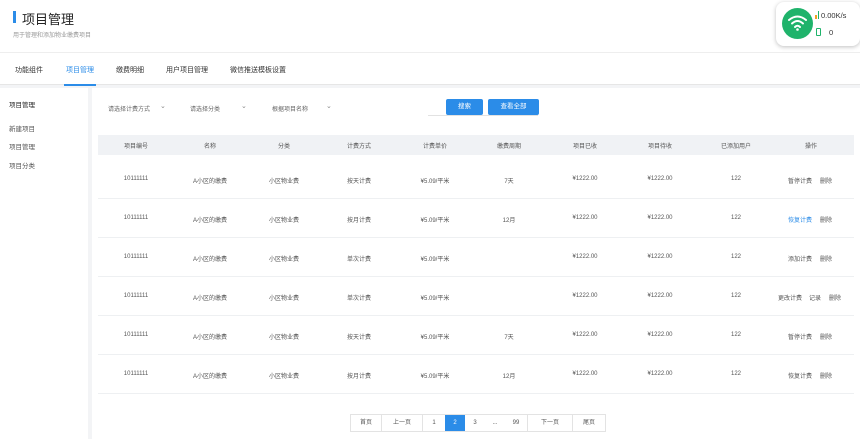 The width and height of the screenshot is (860, 439). I want to click on page-header: 项目管理 用于管理和添加物业缴费项目, so click(430, 26).